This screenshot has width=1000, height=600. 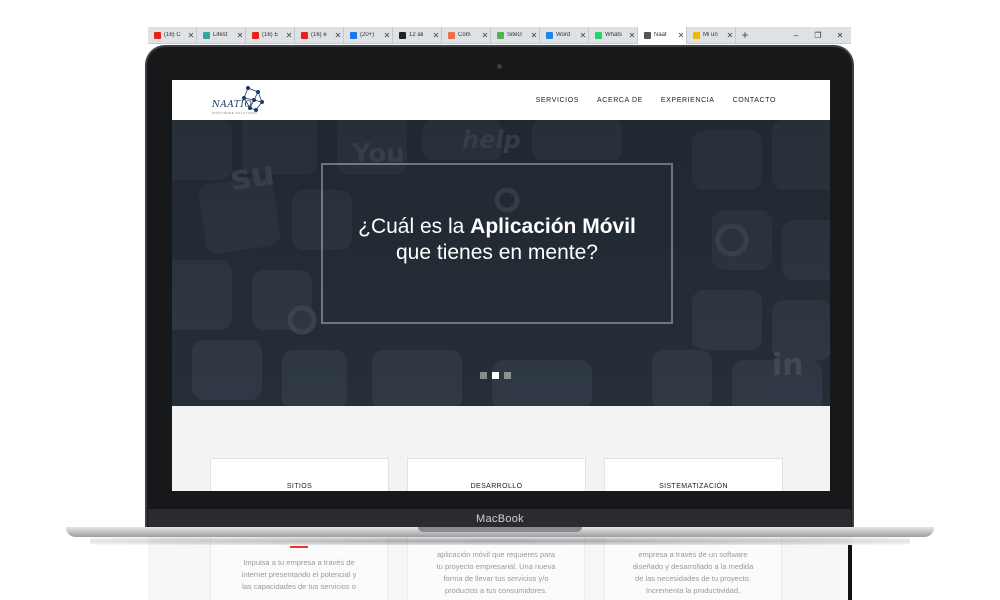 What do you see at coordinates (451, 35) in the screenshot?
I see `flower-site-icon` at bounding box center [451, 35].